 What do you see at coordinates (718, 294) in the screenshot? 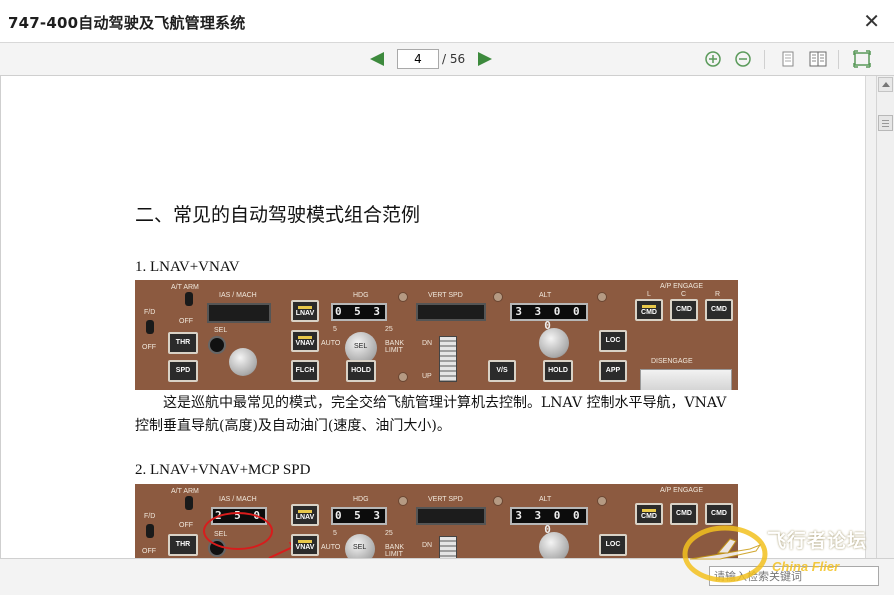
I see `ap-r-label: R` at bounding box center [718, 294].